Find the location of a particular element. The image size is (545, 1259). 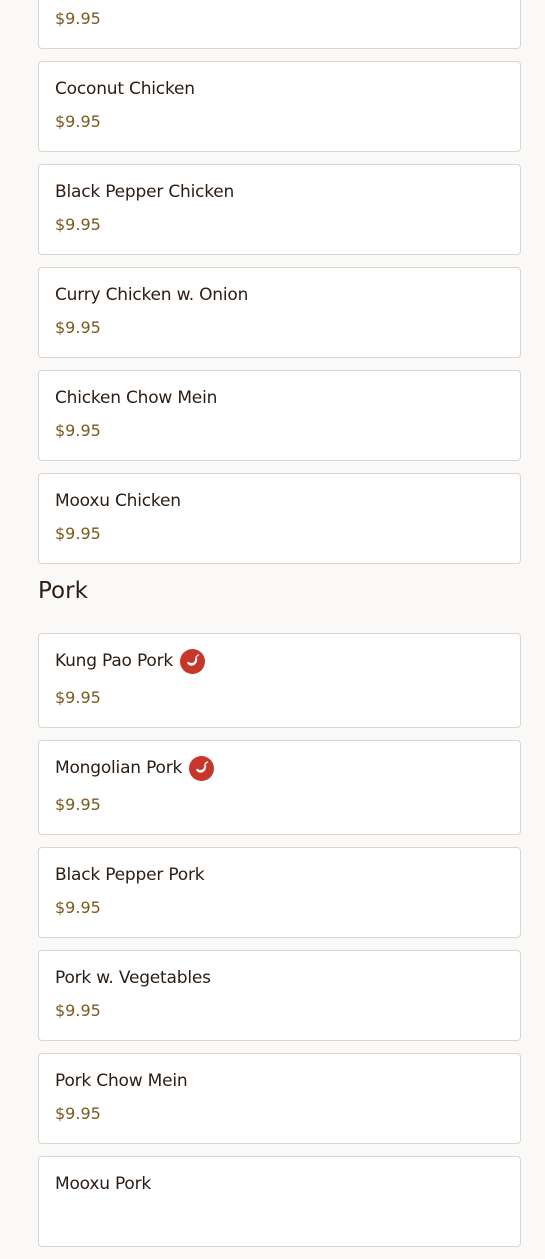

item-name: Mongolian Pork is located at coordinates (119, 768).